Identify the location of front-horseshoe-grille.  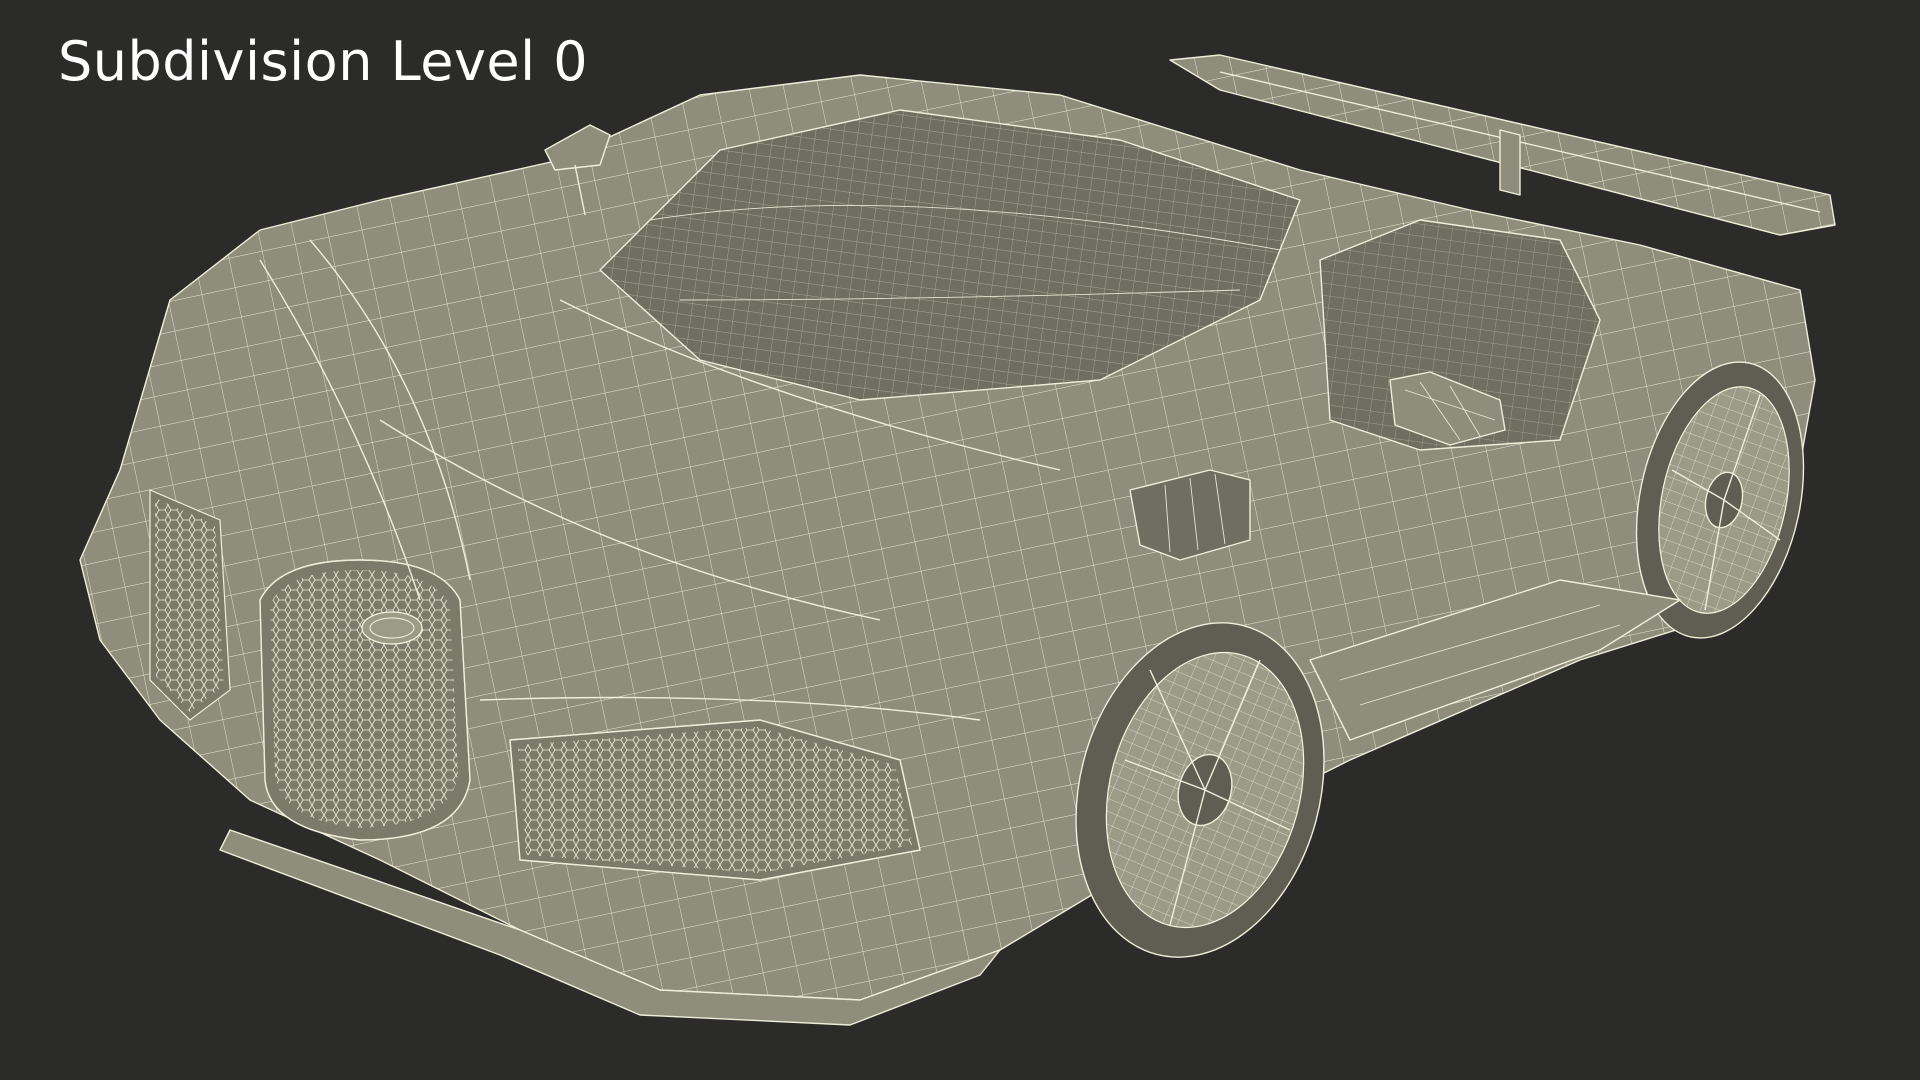
(365, 700).